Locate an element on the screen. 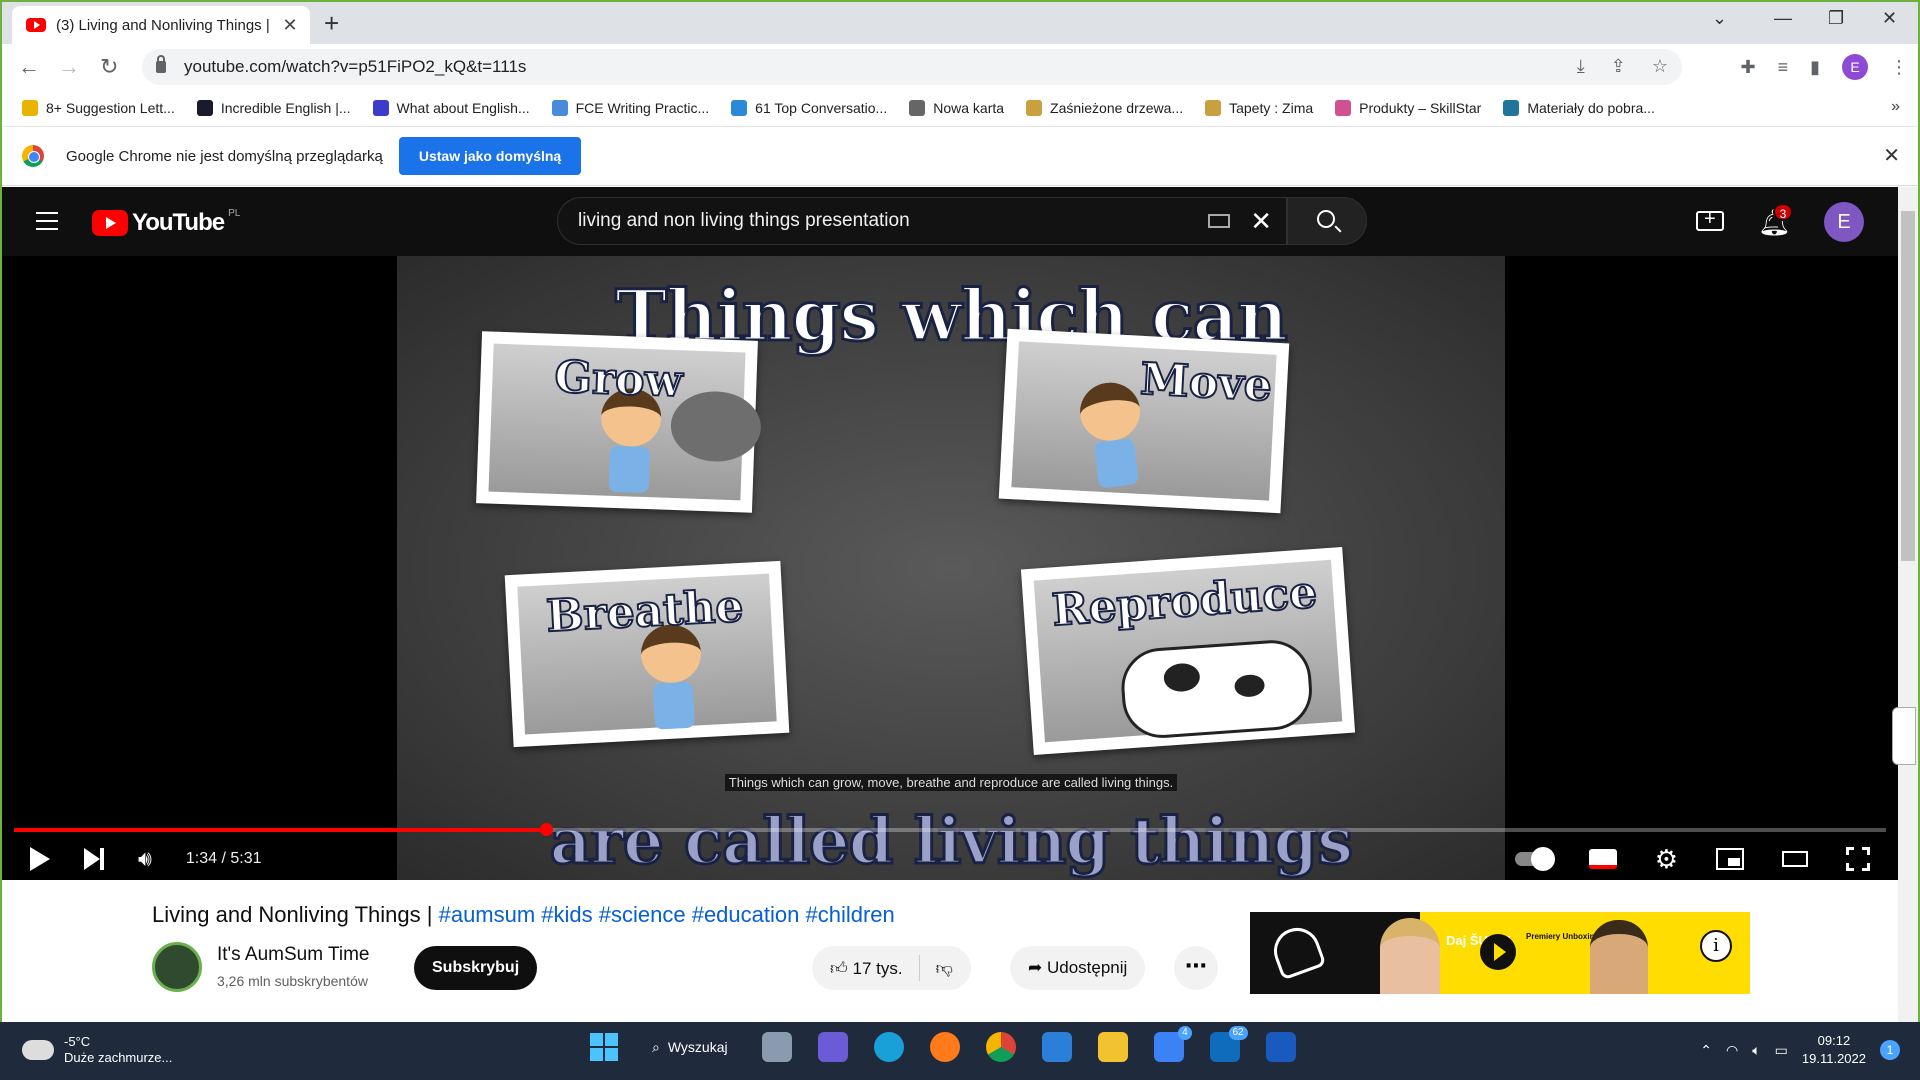  taskbar-search-button: ⌕ Wyszukaj is located at coordinates (690, 1047).